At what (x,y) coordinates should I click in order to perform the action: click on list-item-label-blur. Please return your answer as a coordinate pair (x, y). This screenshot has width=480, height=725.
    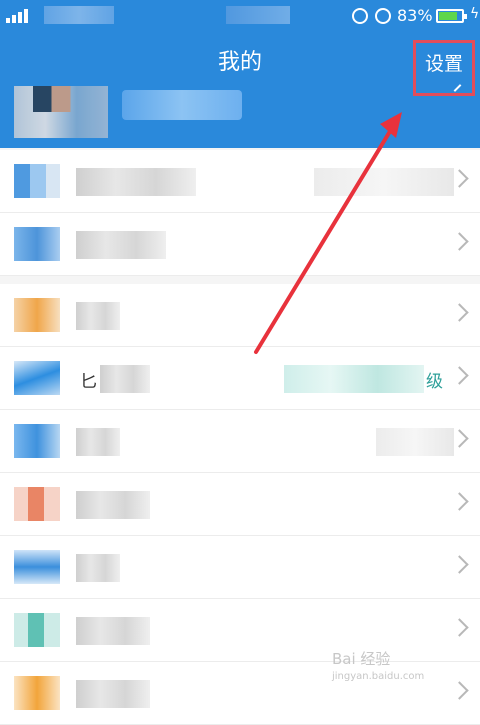
    Looking at the image, I should click on (125, 379).